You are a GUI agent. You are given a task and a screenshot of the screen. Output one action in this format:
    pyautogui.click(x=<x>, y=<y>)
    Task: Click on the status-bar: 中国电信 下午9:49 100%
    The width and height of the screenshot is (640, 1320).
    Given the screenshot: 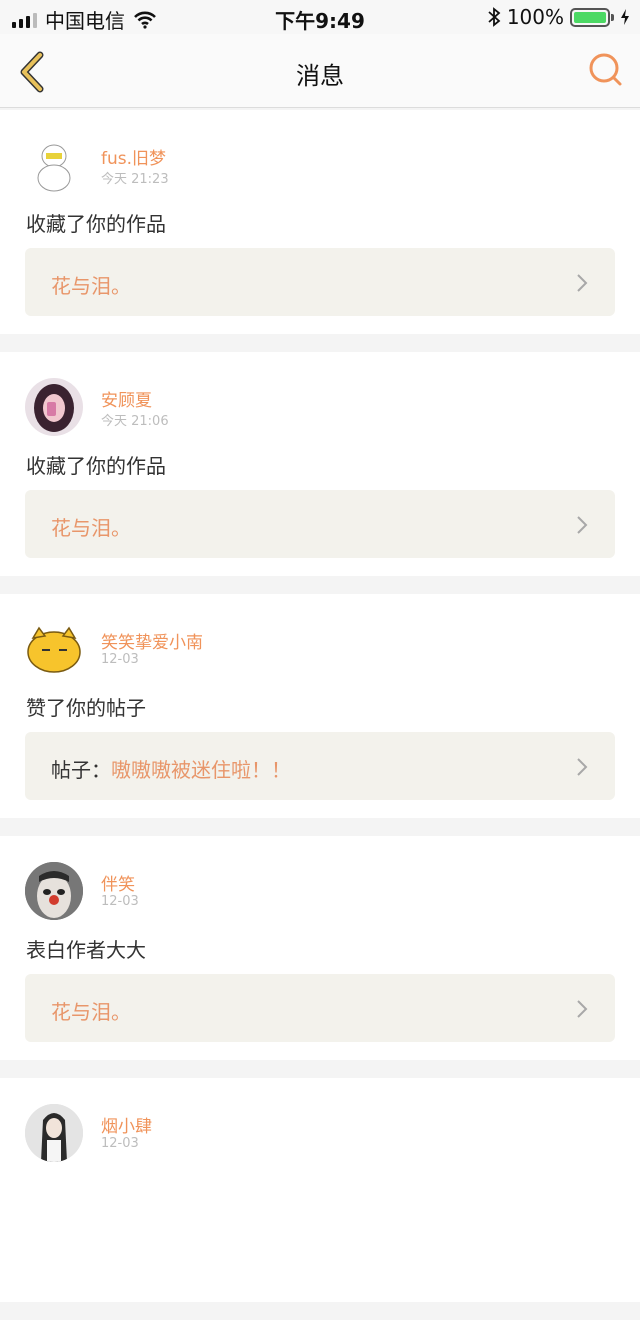 What is the action you would take?
    pyautogui.click(x=320, y=17)
    